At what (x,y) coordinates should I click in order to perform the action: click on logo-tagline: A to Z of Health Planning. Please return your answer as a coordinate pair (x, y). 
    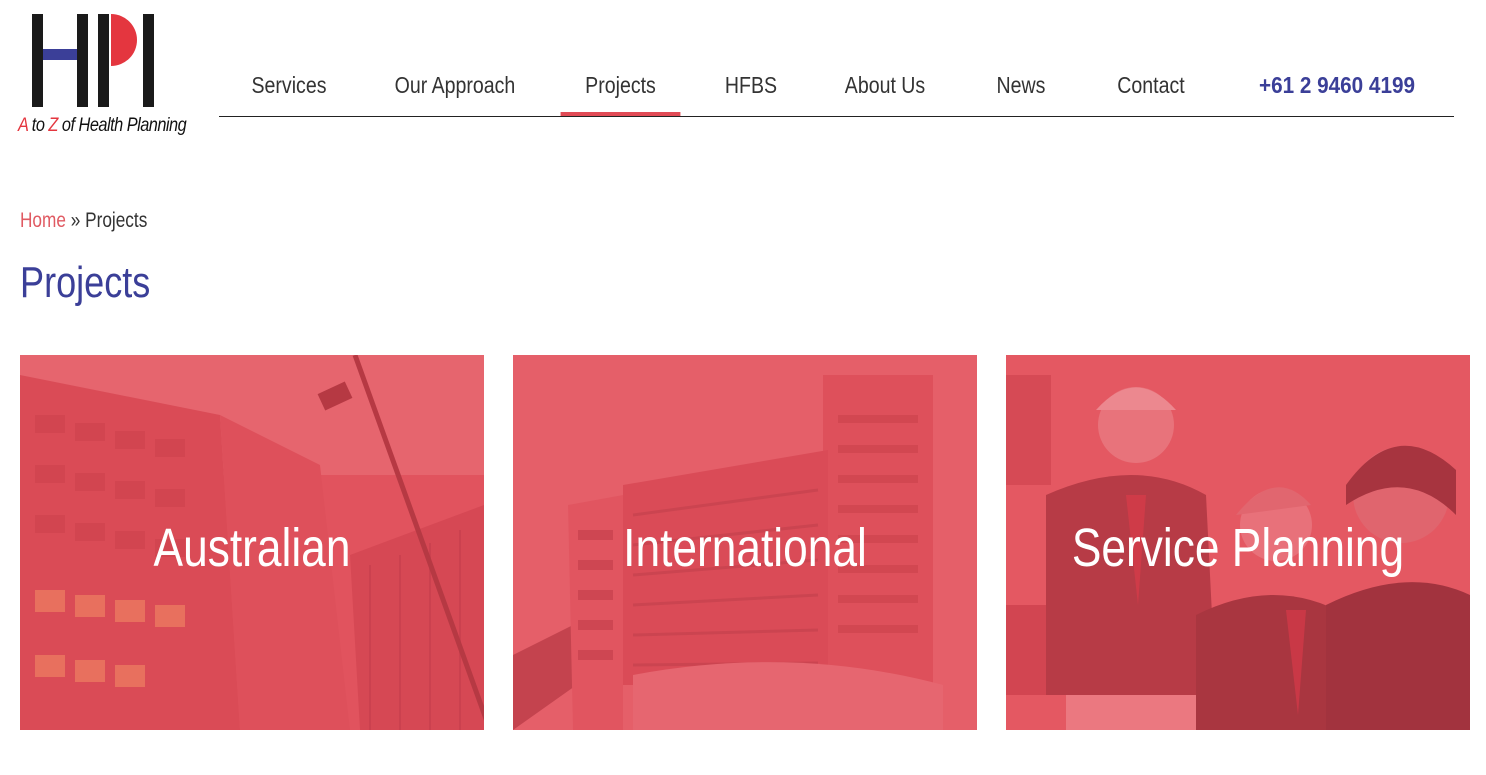
    Looking at the image, I should click on (102, 126).